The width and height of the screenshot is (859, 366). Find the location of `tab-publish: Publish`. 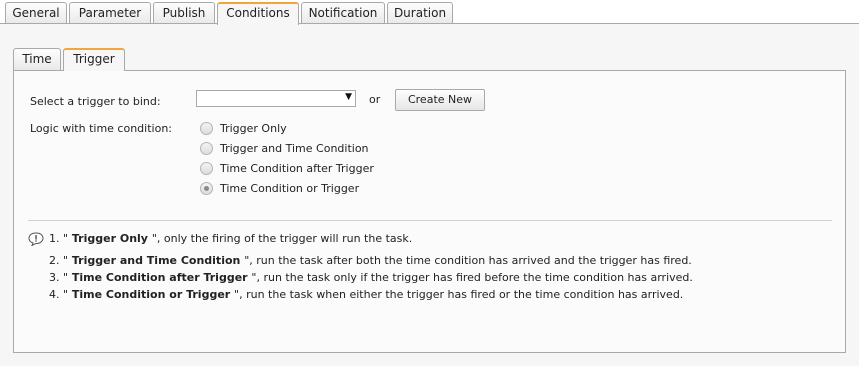

tab-publish: Publish is located at coordinates (184, 13).